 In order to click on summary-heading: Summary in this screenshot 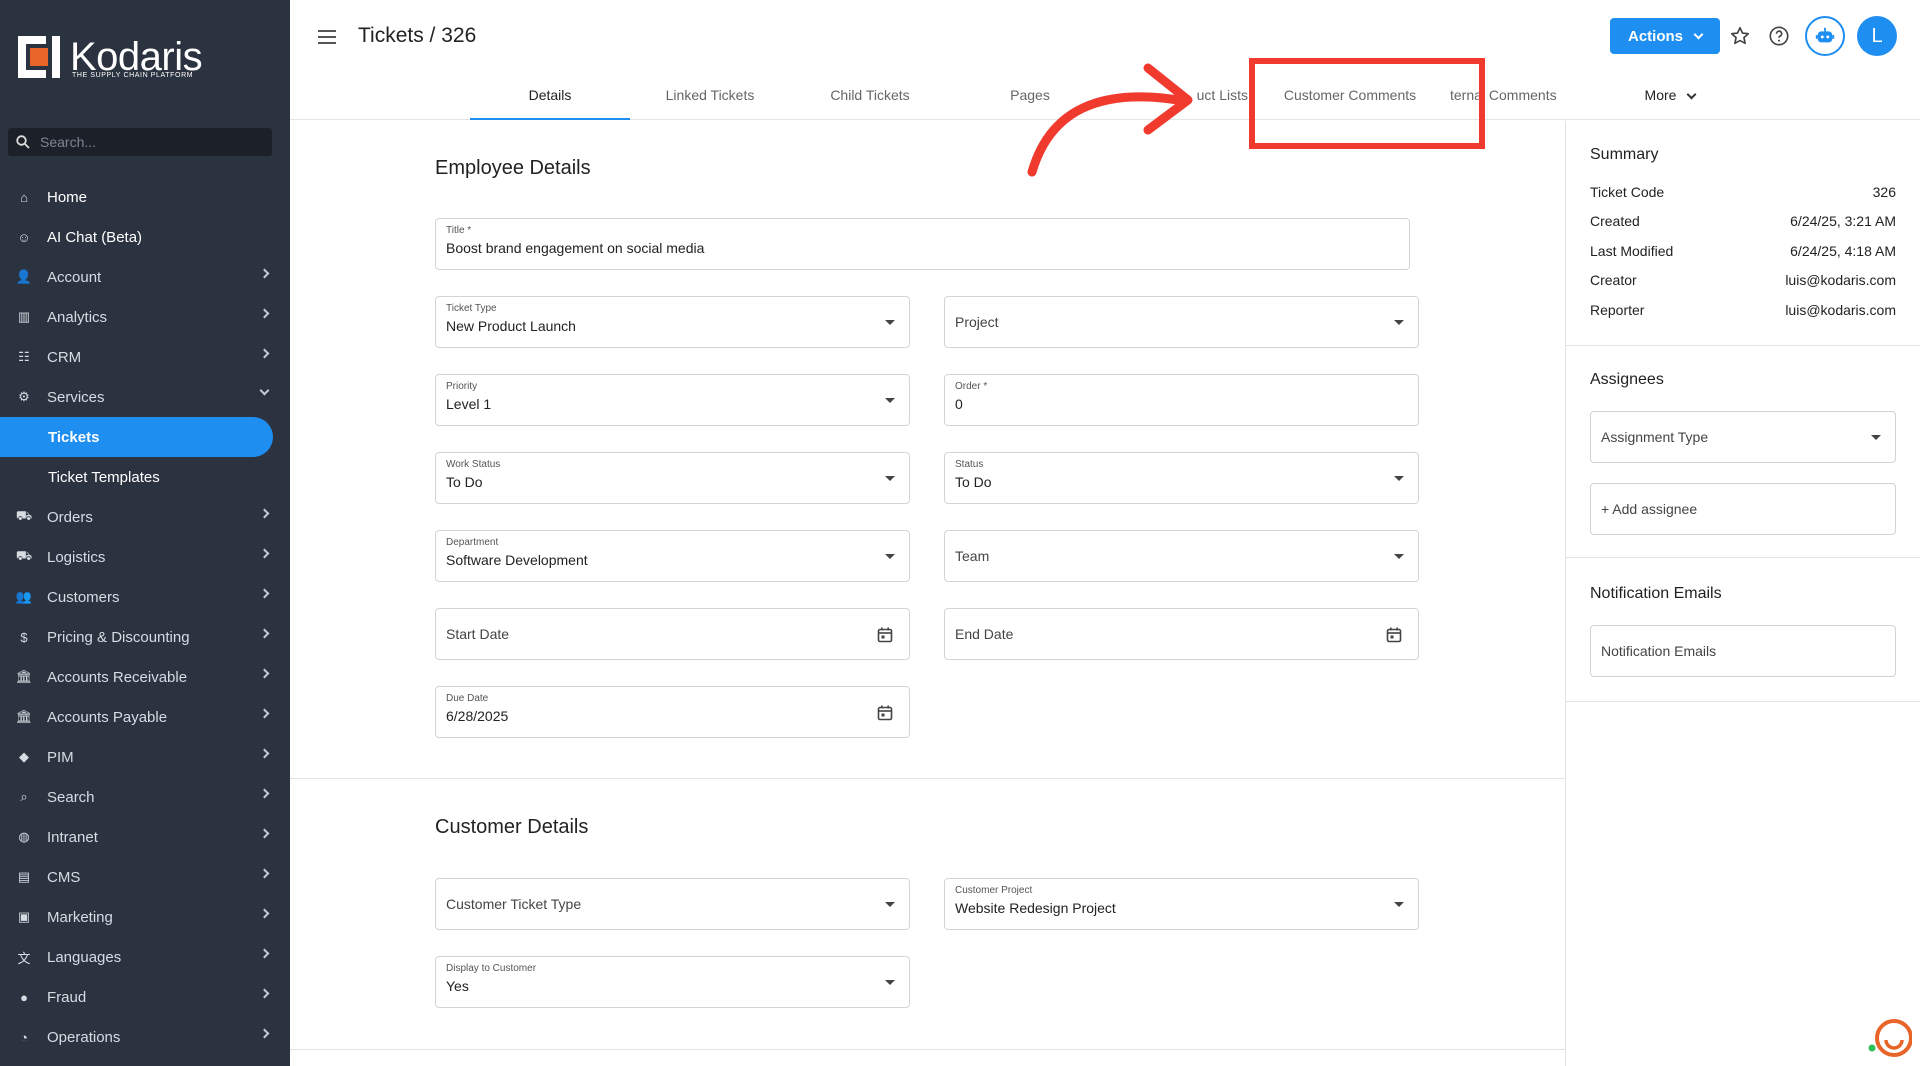, I will do `click(1624, 154)`.